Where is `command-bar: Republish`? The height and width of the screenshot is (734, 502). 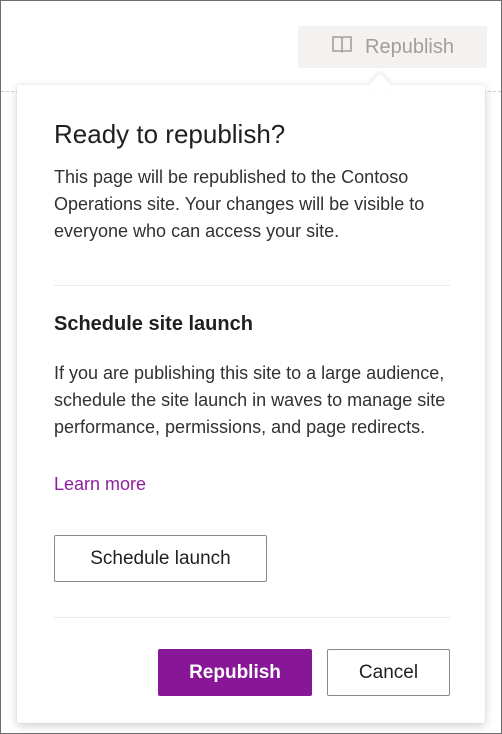
command-bar: Republish is located at coordinates (251, 47).